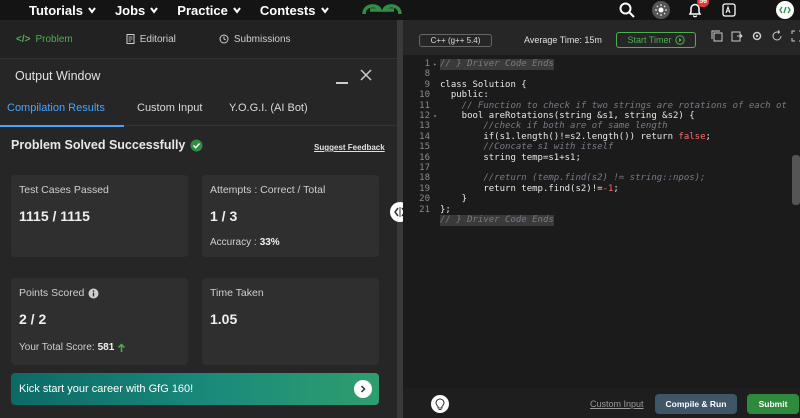 This screenshot has width=800, height=418. Describe the element at coordinates (427, 84) in the screenshot. I see `line-number: 9` at that location.